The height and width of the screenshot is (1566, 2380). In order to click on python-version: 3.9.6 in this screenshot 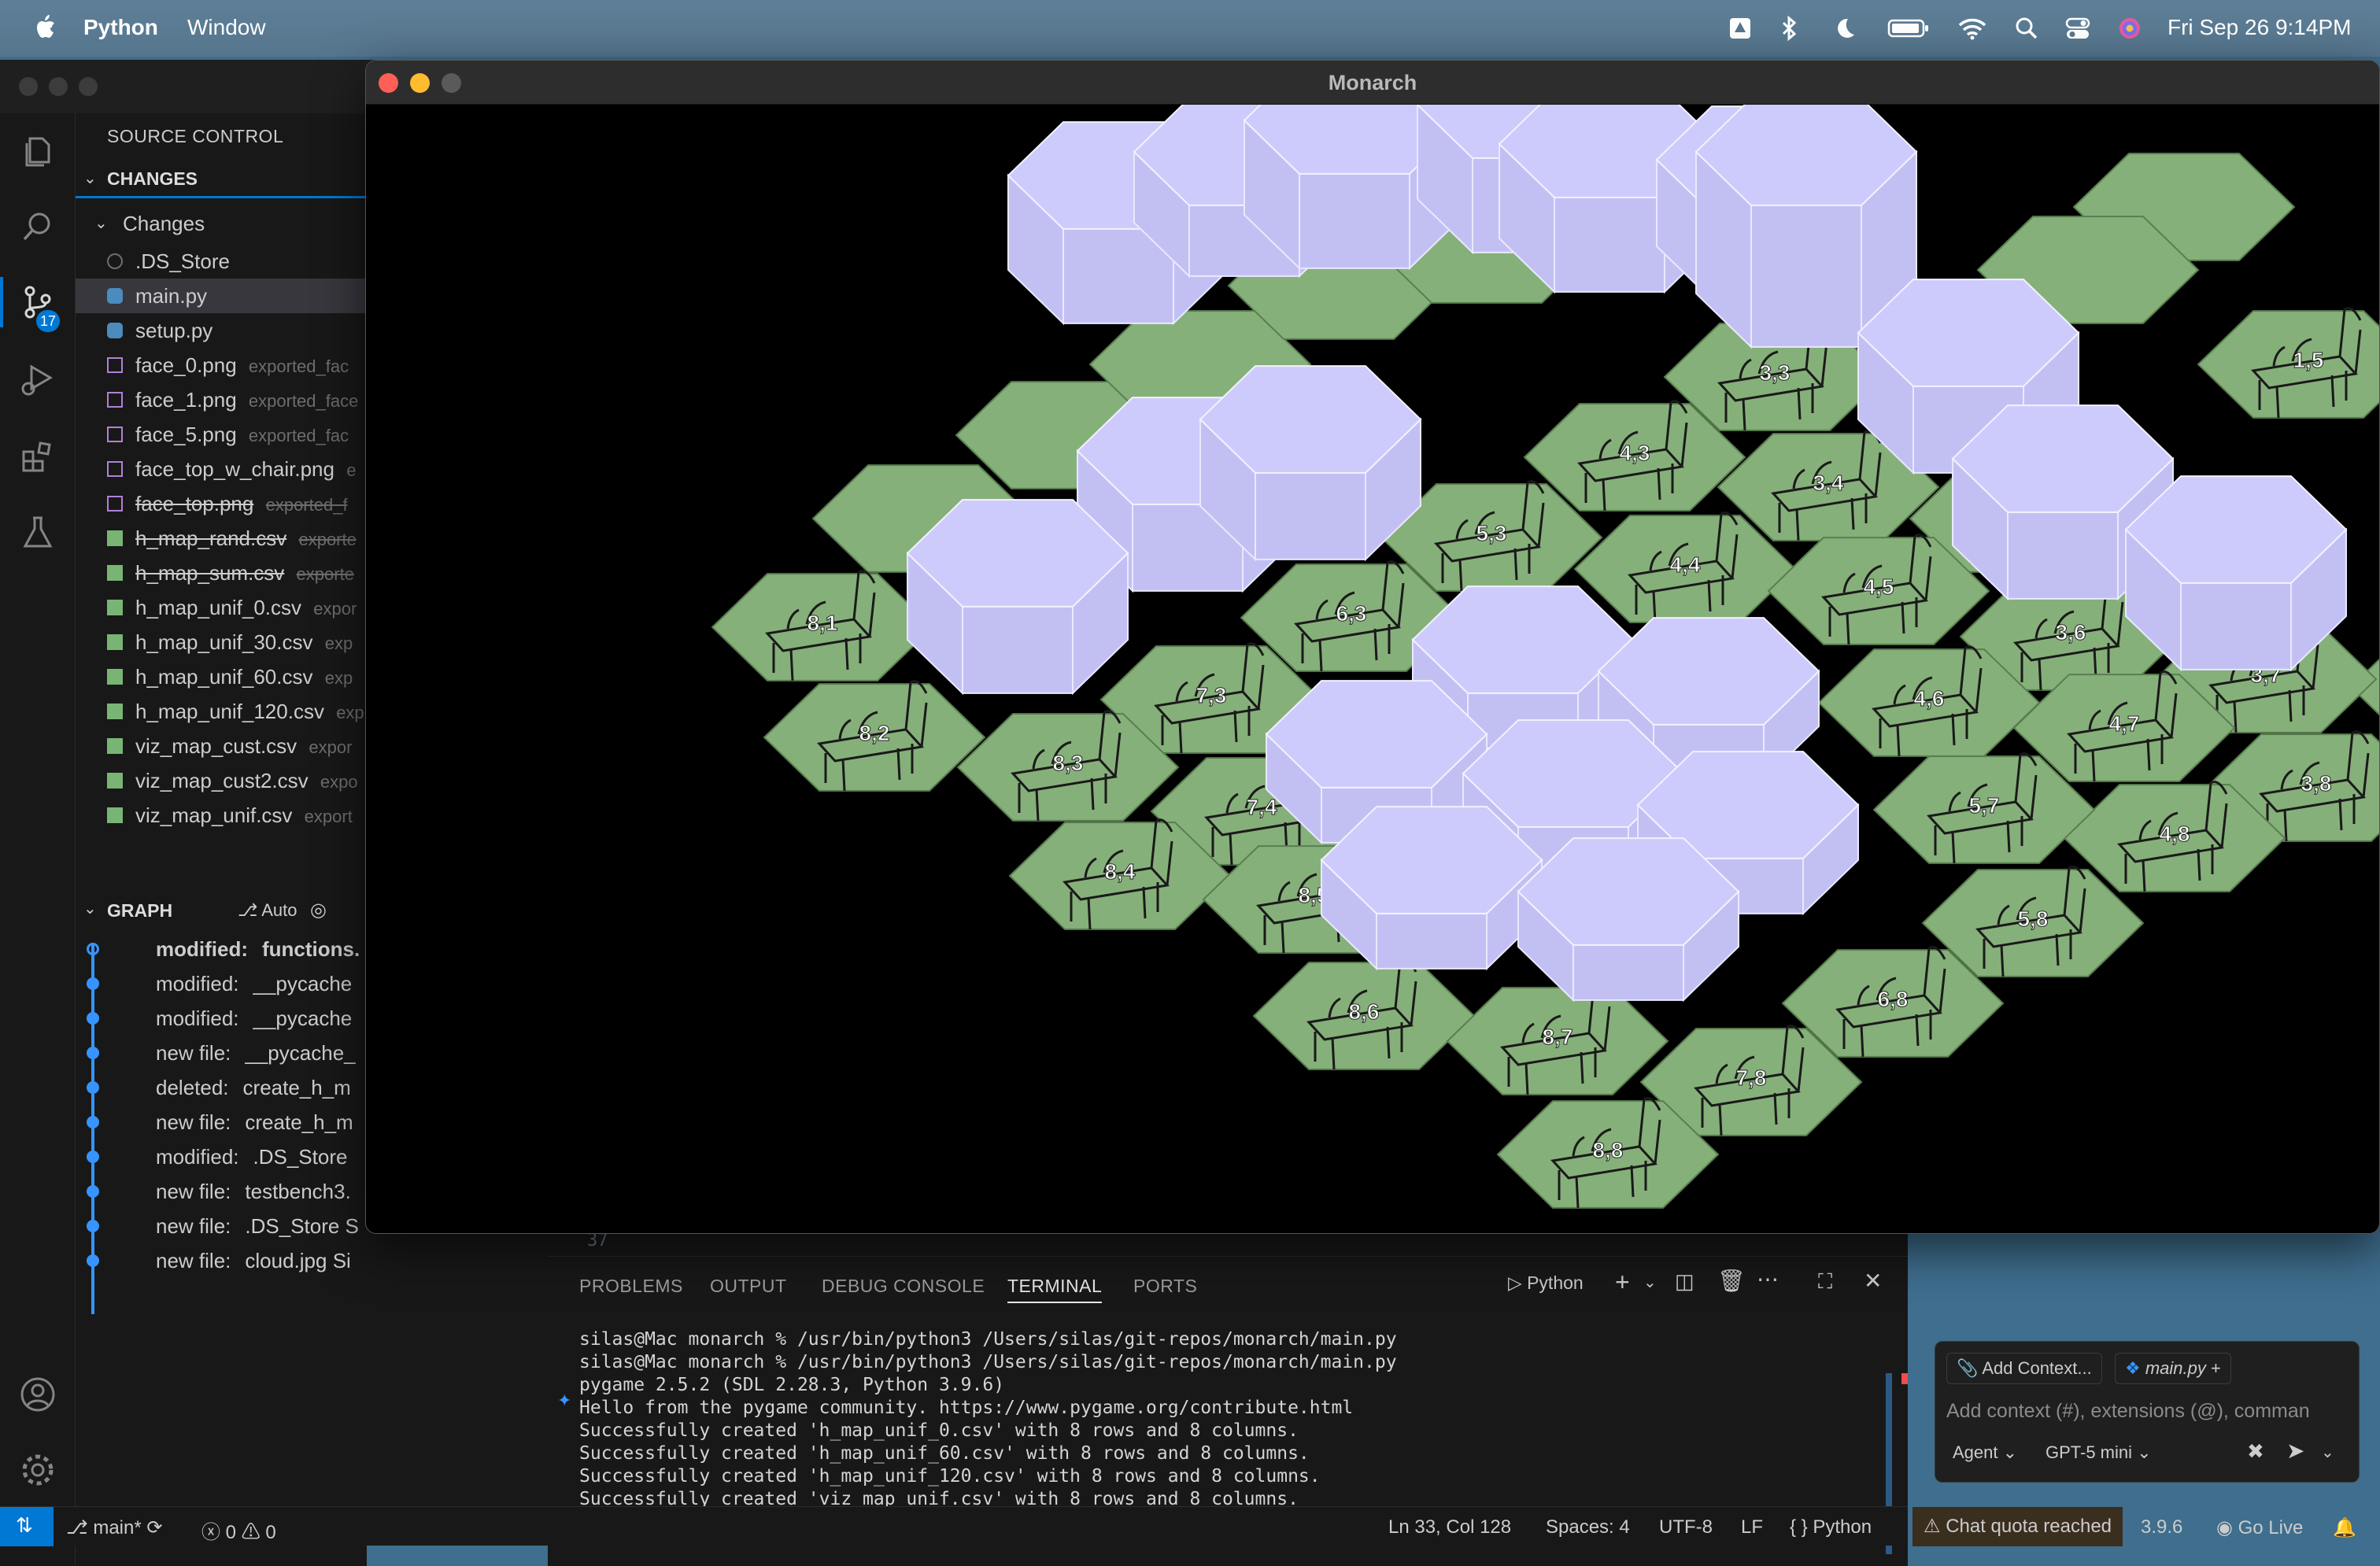, I will do `click(2161, 1527)`.